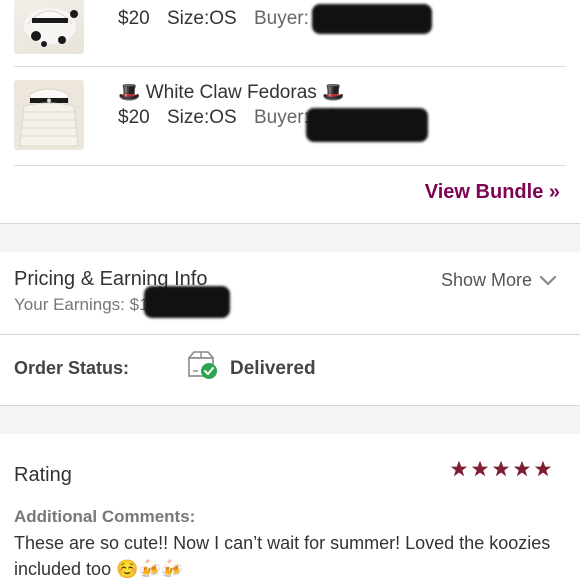  Describe the element at coordinates (202, 365) in the screenshot. I see `delivered-box-icon` at that location.